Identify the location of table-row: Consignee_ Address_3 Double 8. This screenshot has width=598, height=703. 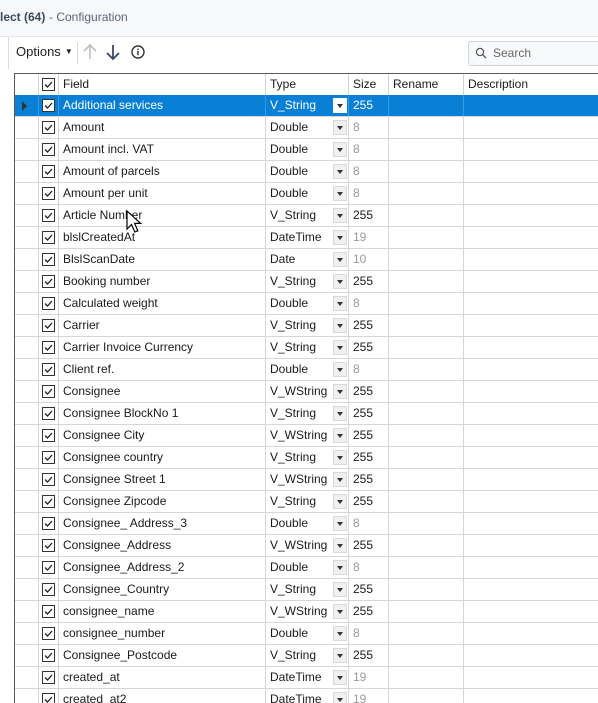
(306, 524).